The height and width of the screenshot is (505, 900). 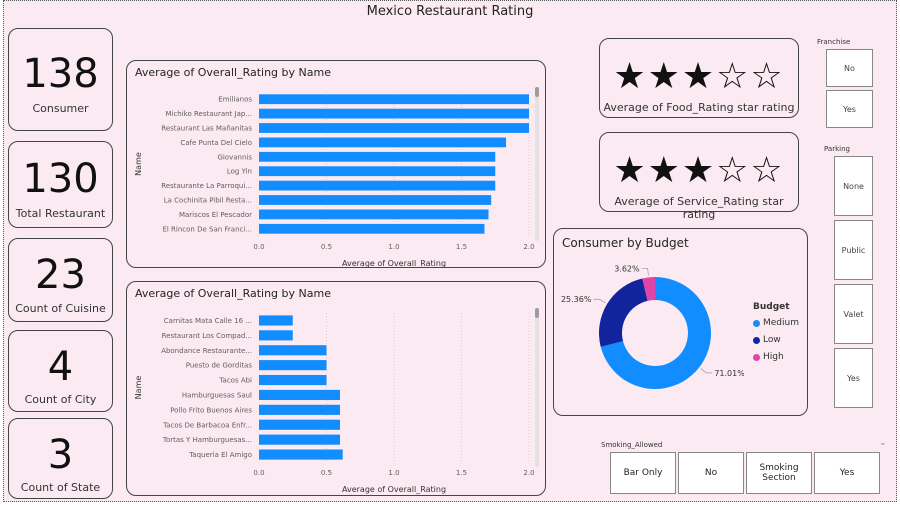 What do you see at coordinates (756, 340) in the screenshot?
I see `legend-dot-low` at bounding box center [756, 340].